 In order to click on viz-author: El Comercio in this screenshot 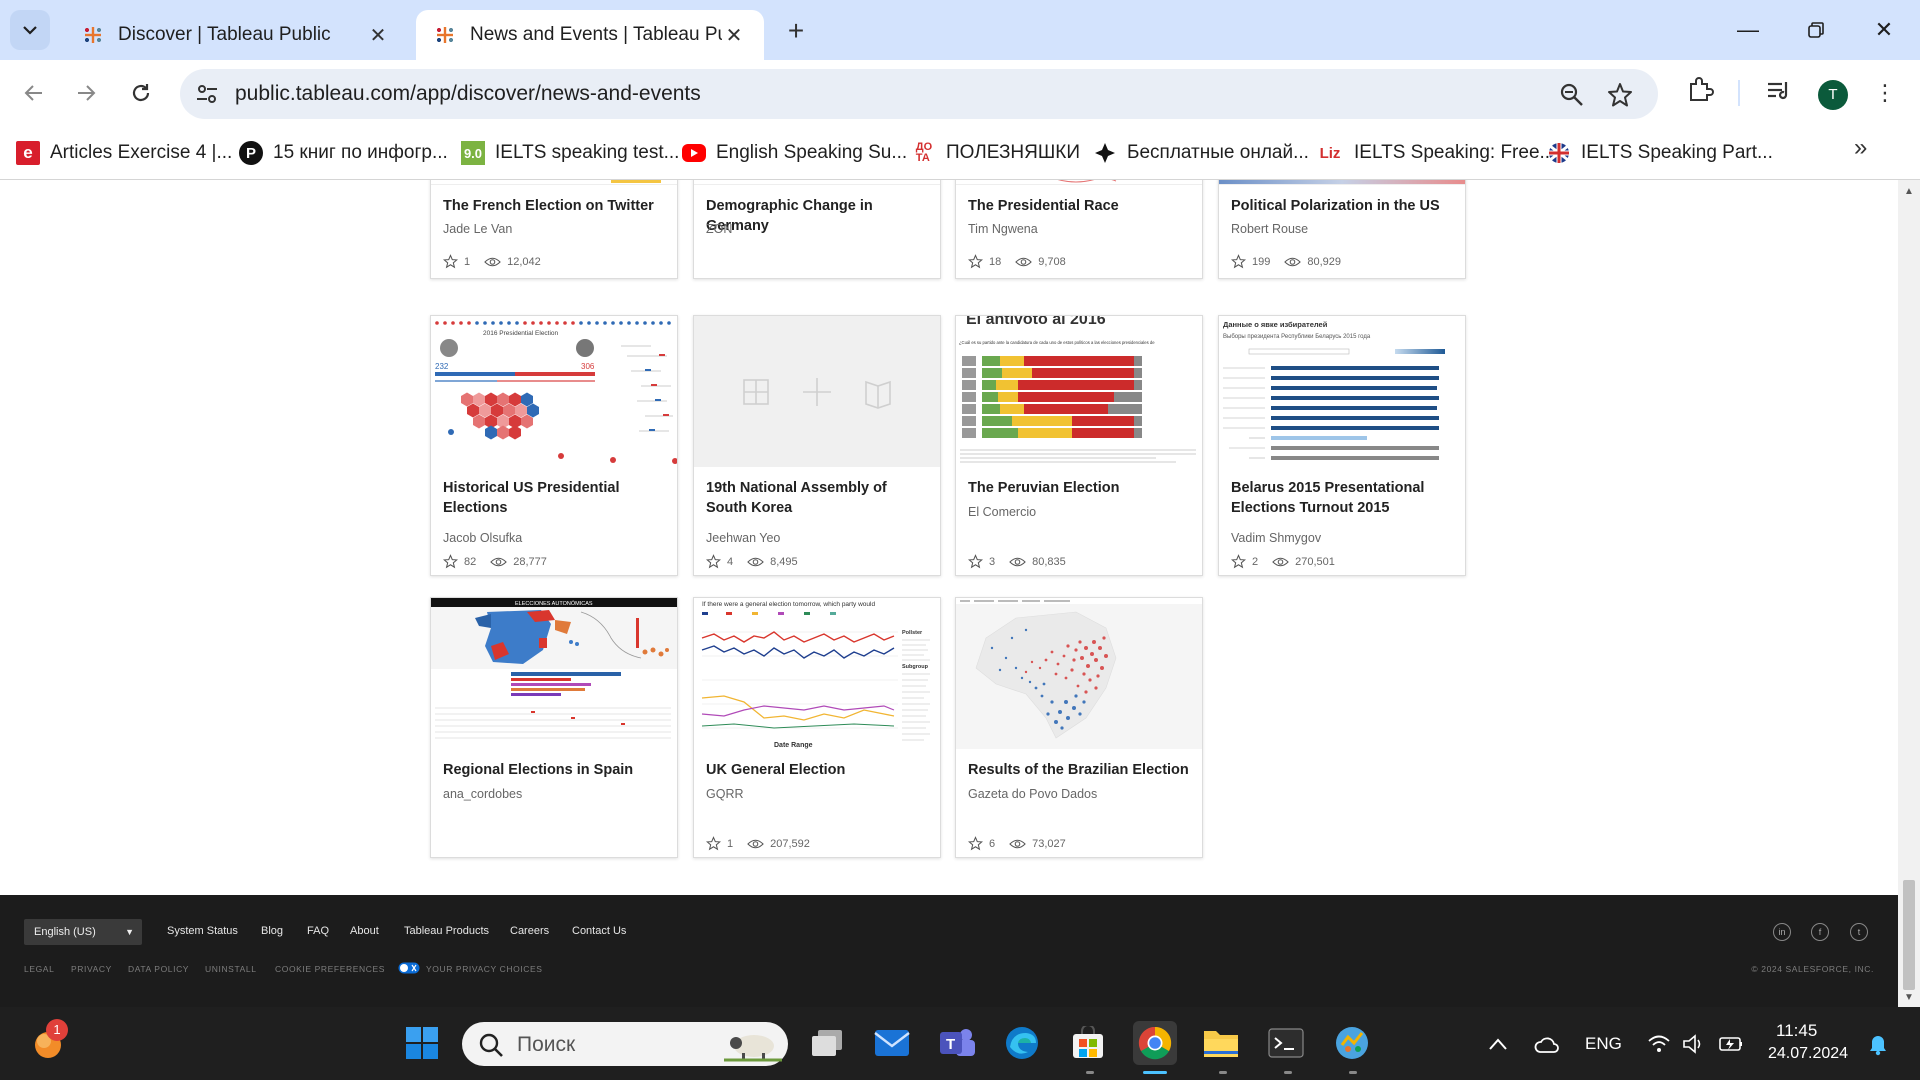, I will do `click(1002, 512)`.